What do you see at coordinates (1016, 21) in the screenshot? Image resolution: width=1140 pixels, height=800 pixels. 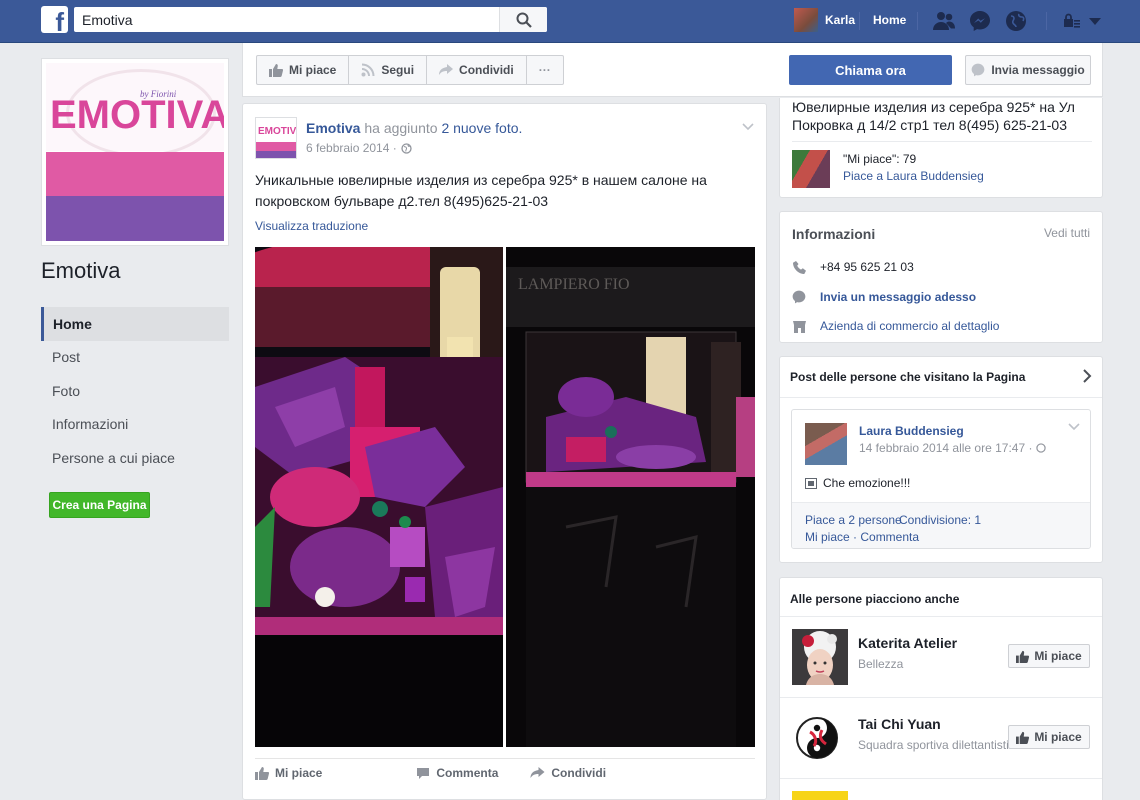 I see `notifications-globe-icon` at bounding box center [1016, 21].